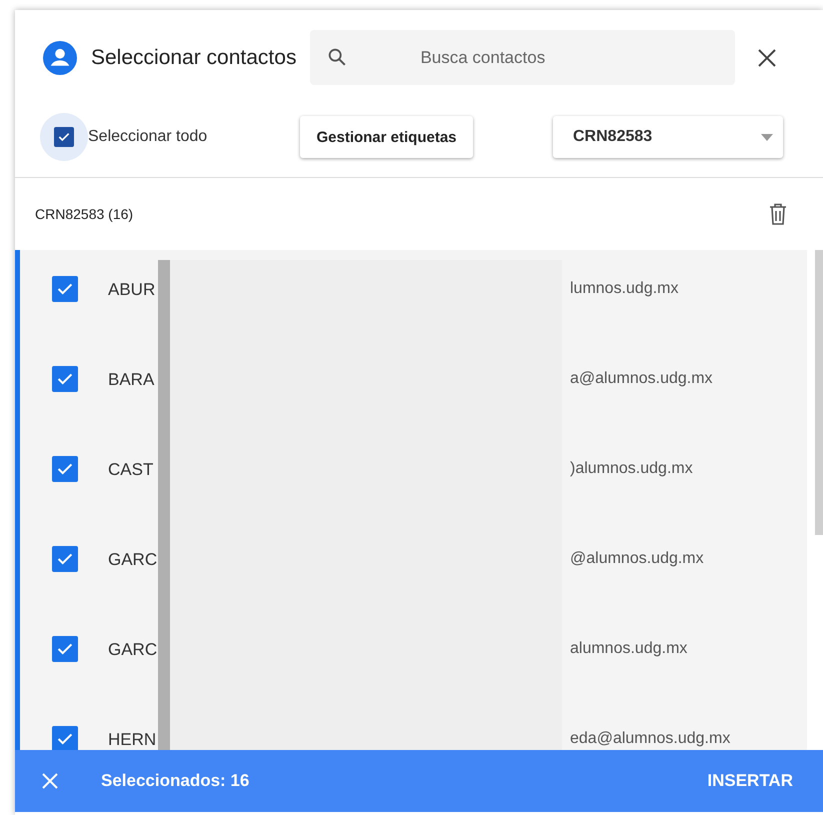  Describe the element at coordinates (175, 781) in the screenshot. I see `selected-count: Seleccionados: 16` at that location.